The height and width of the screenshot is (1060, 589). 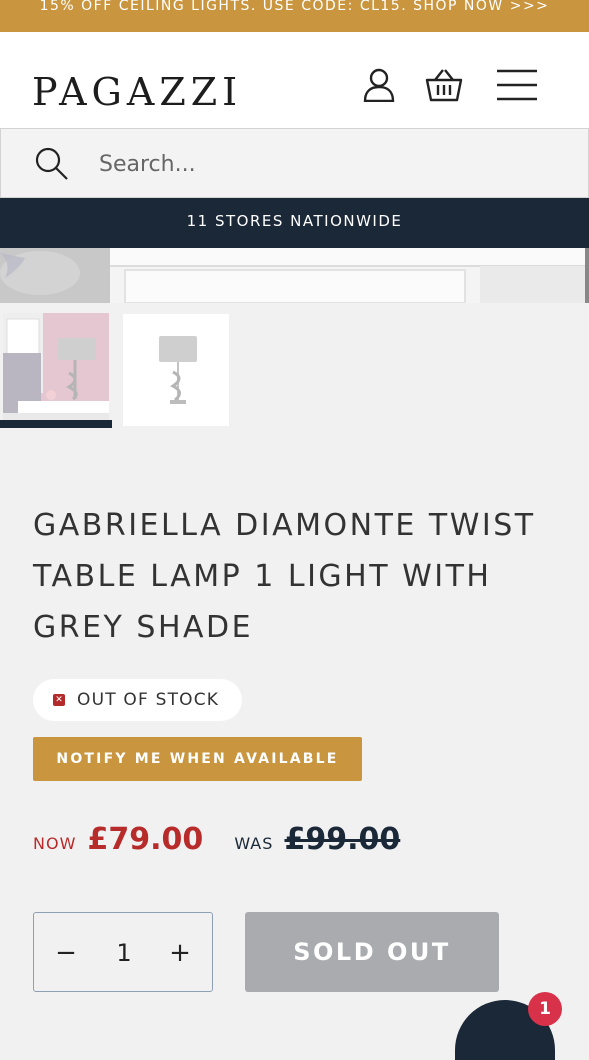 What do you see at coordinates (517, 87) in the screenshot?
I see `menu-icon` at bounding box center [517, 87].